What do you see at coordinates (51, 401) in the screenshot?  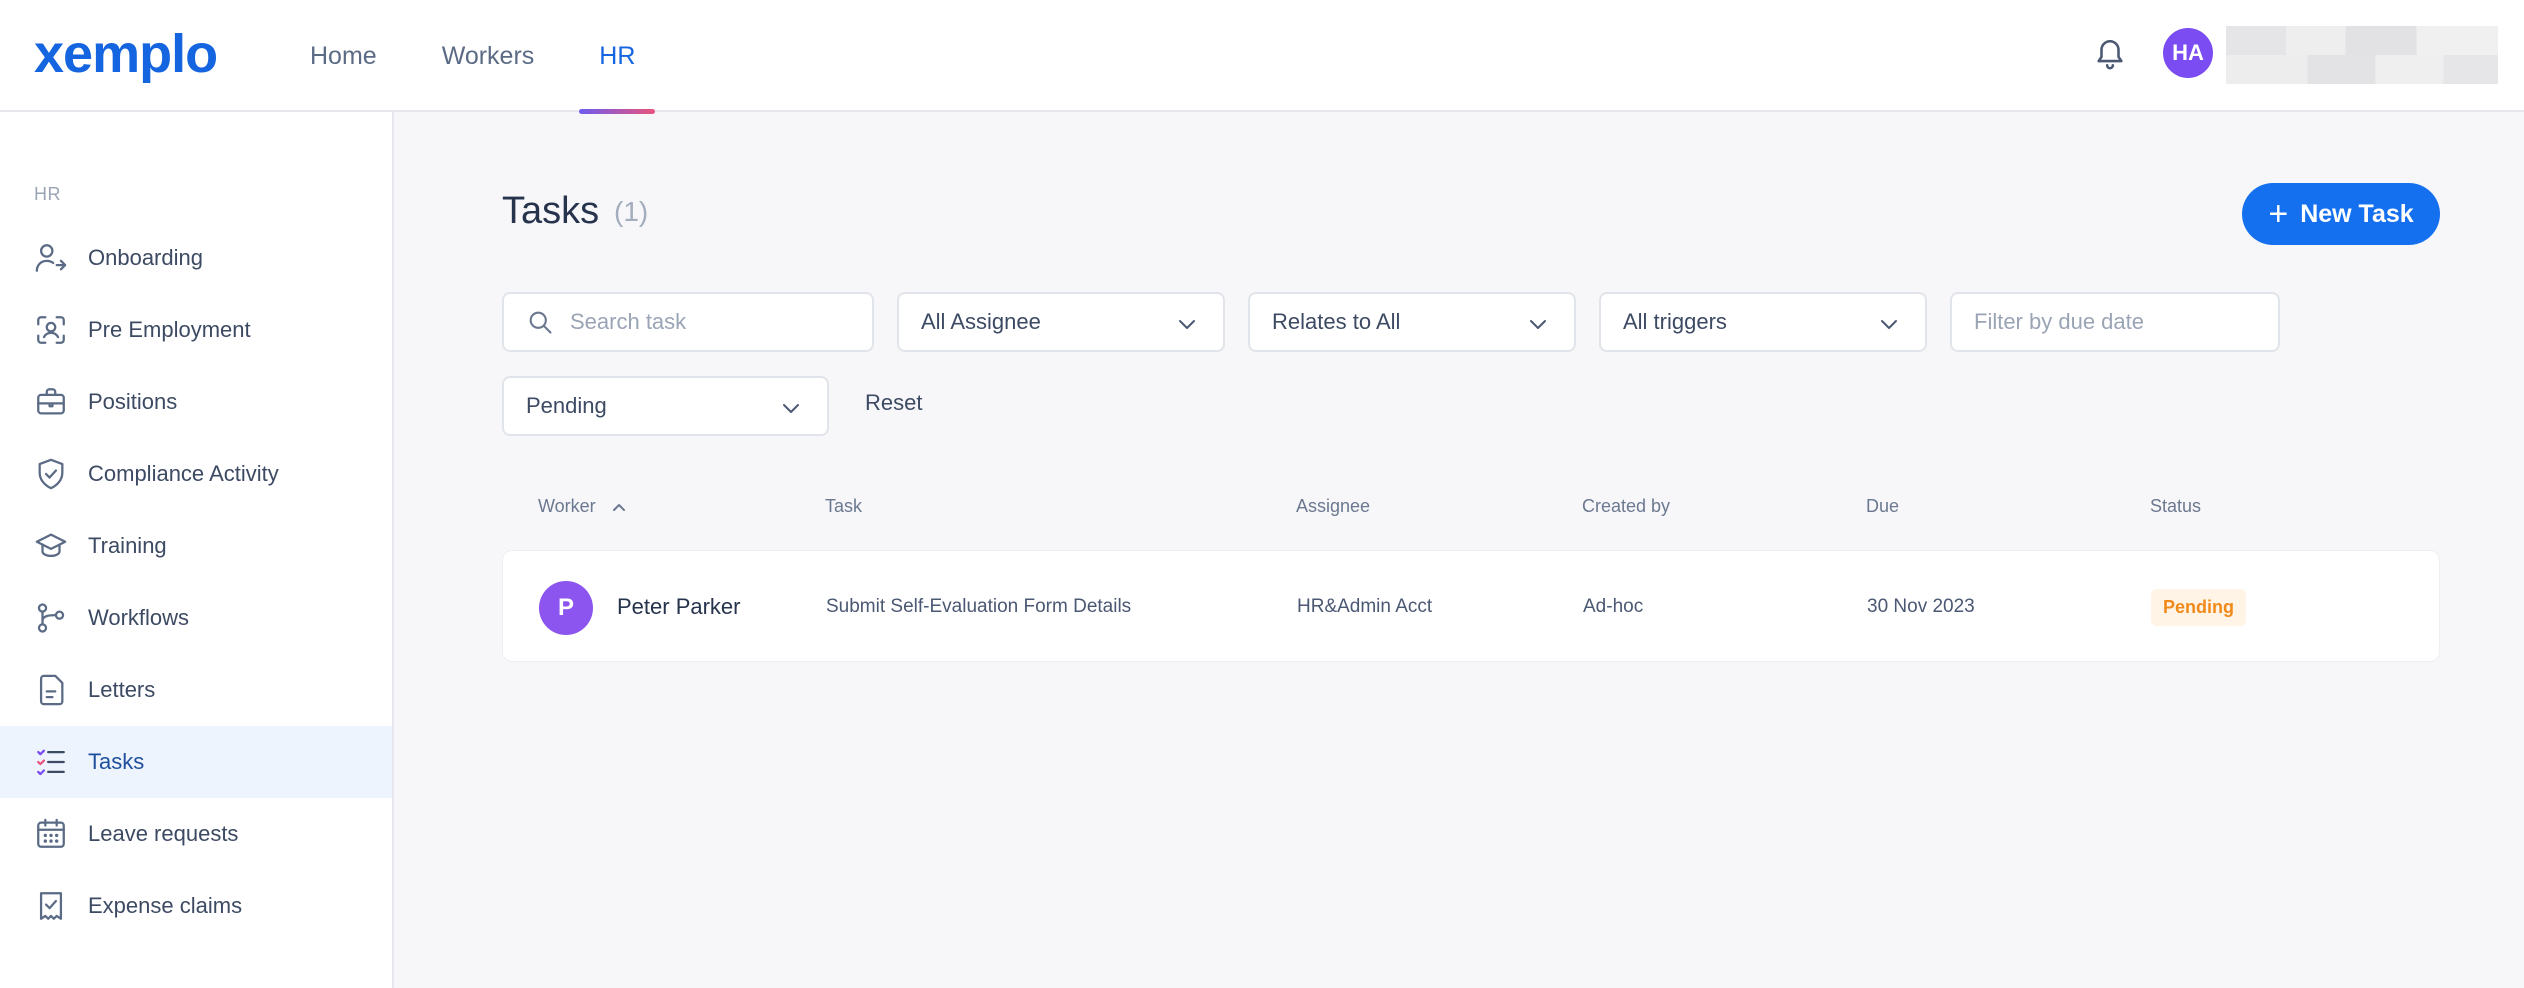 I see `briefcase-icon` at bounding box center [51, 401].